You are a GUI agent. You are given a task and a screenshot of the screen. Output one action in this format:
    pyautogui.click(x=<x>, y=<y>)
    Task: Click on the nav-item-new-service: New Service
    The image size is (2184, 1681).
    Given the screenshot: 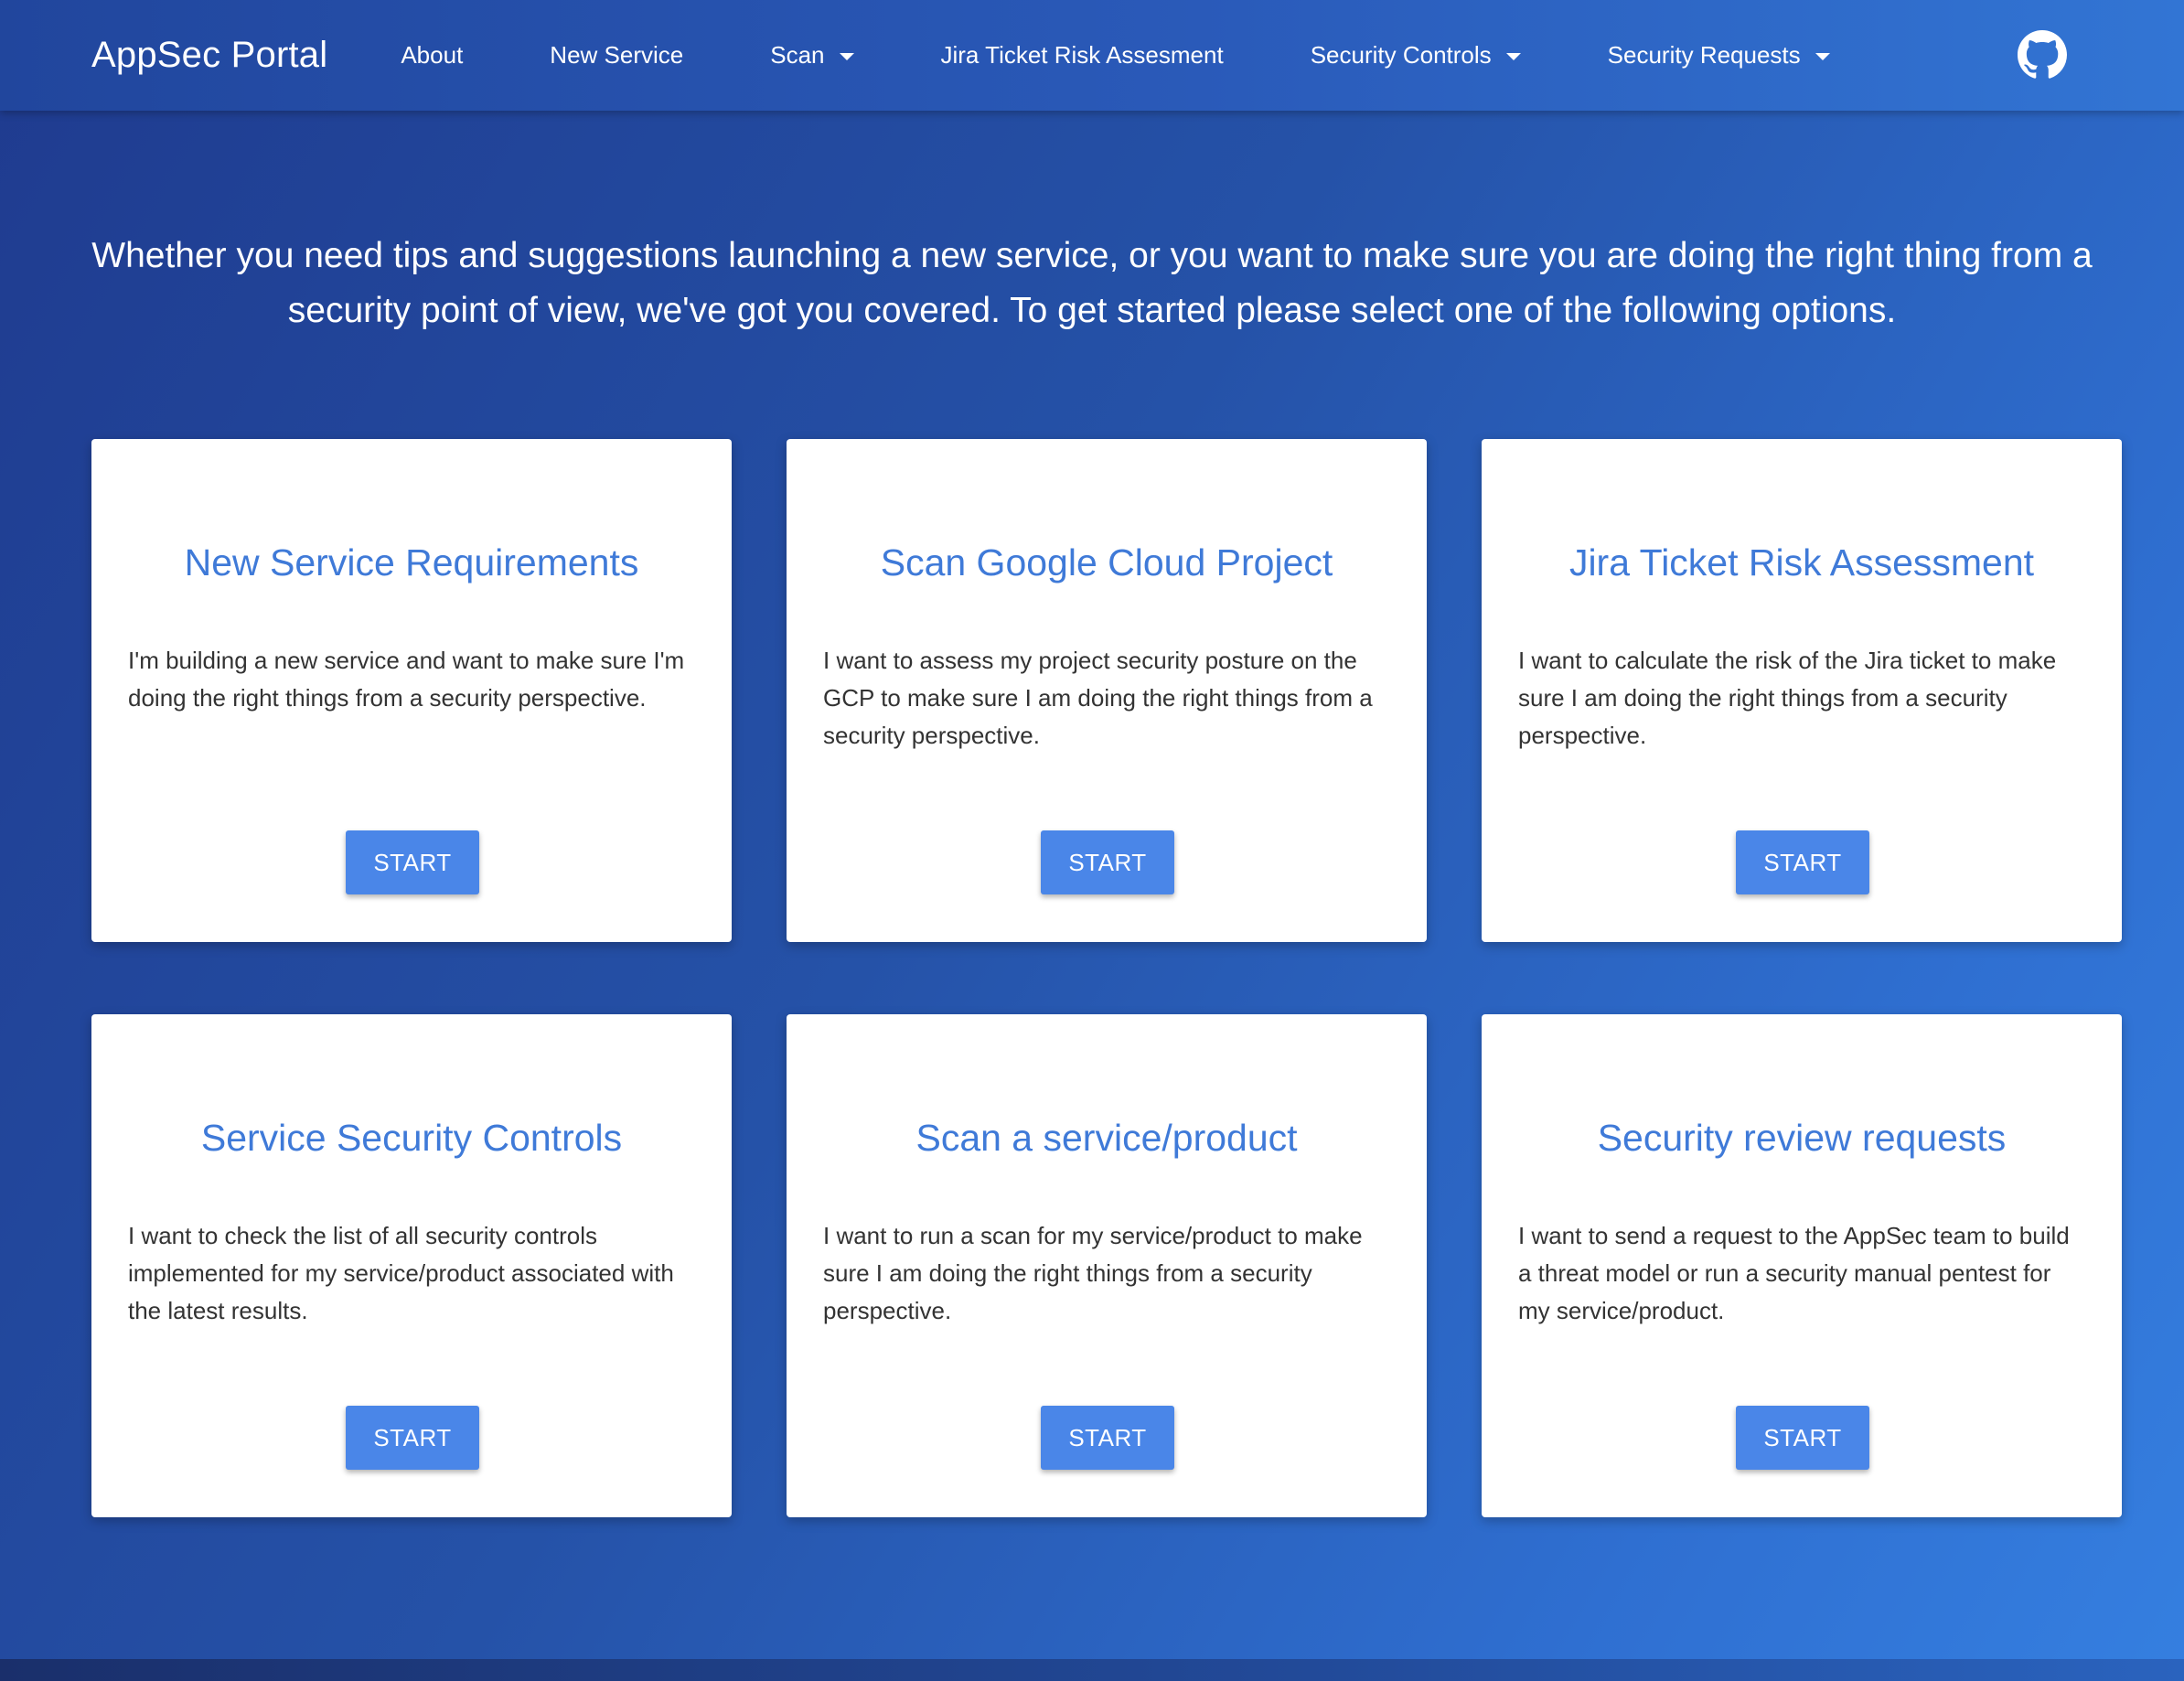 What is the action you would take?
    pyautogui.click(x=616, y=55)
    